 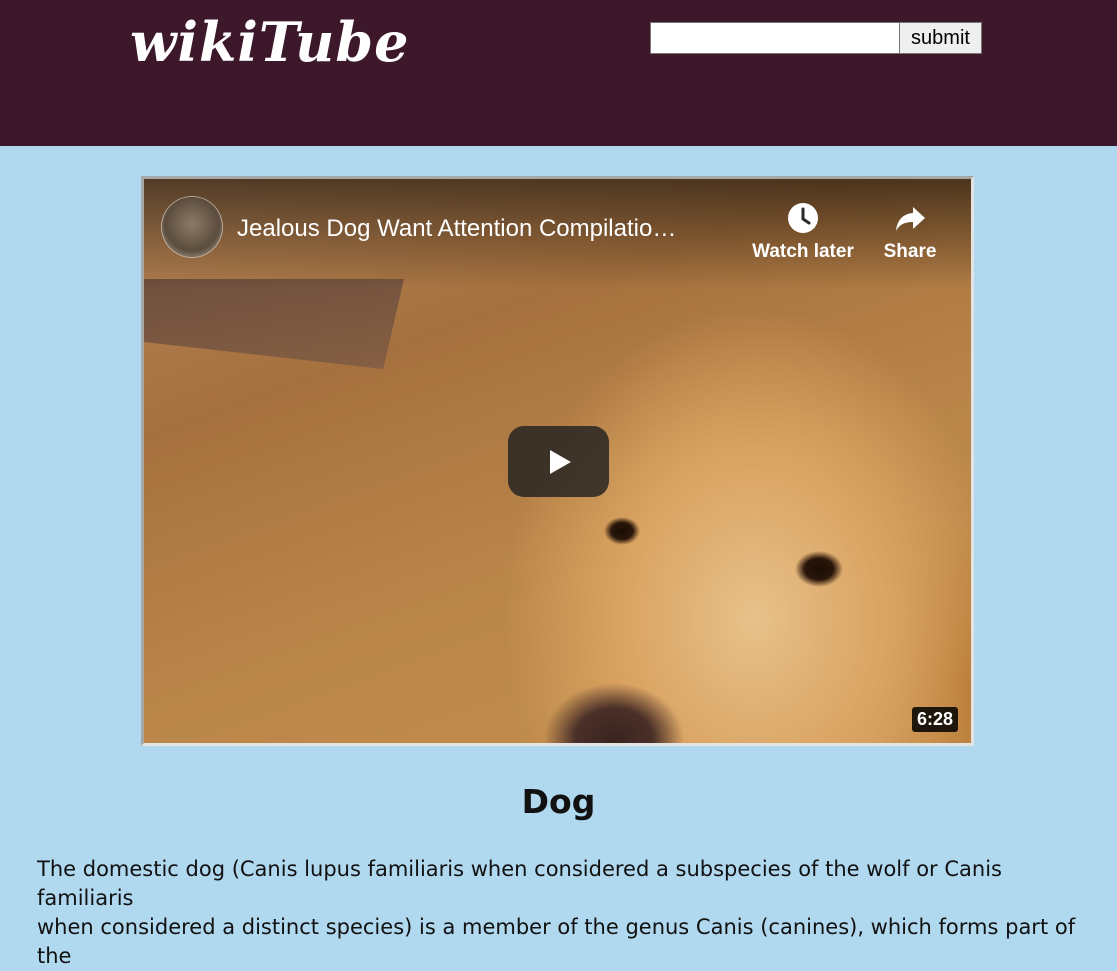 What do you see at coordinates (774, 38) in the screenshot?
I see `search-input` at bounding box center [774, 38].